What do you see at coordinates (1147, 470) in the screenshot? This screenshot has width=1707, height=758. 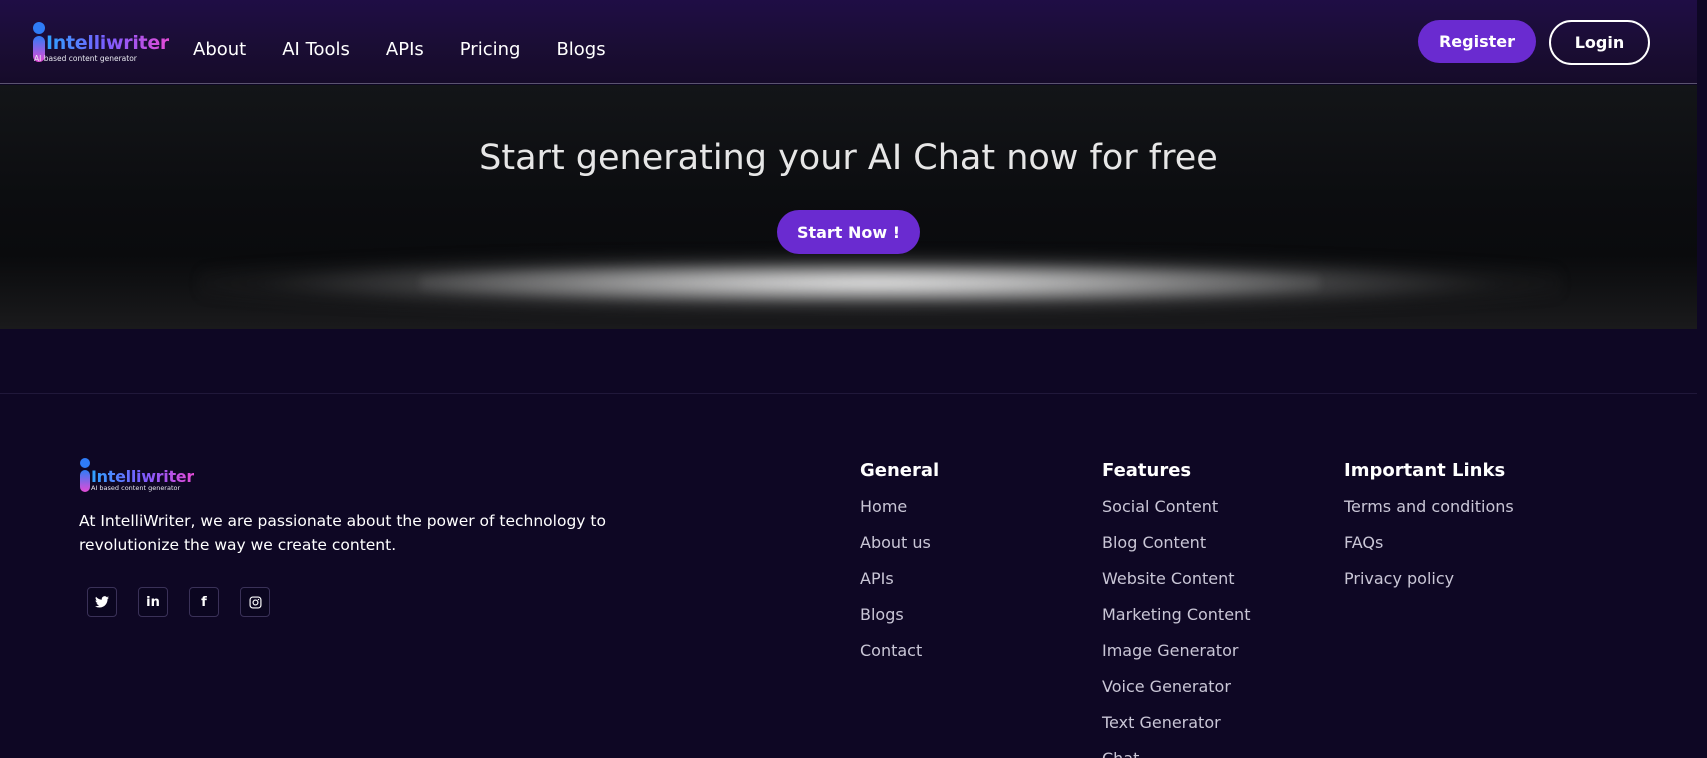 I see `footer-col-title: Features` at bounding box center [1147, 470].